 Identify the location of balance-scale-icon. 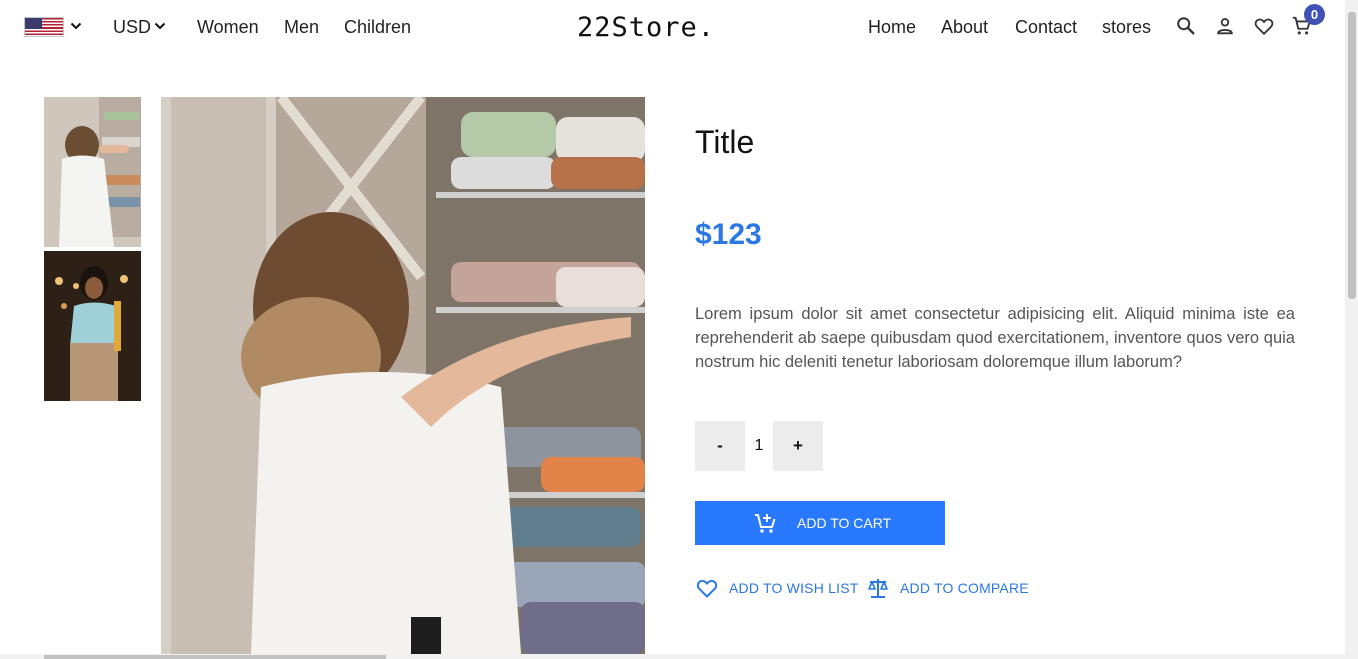
(878, 588).